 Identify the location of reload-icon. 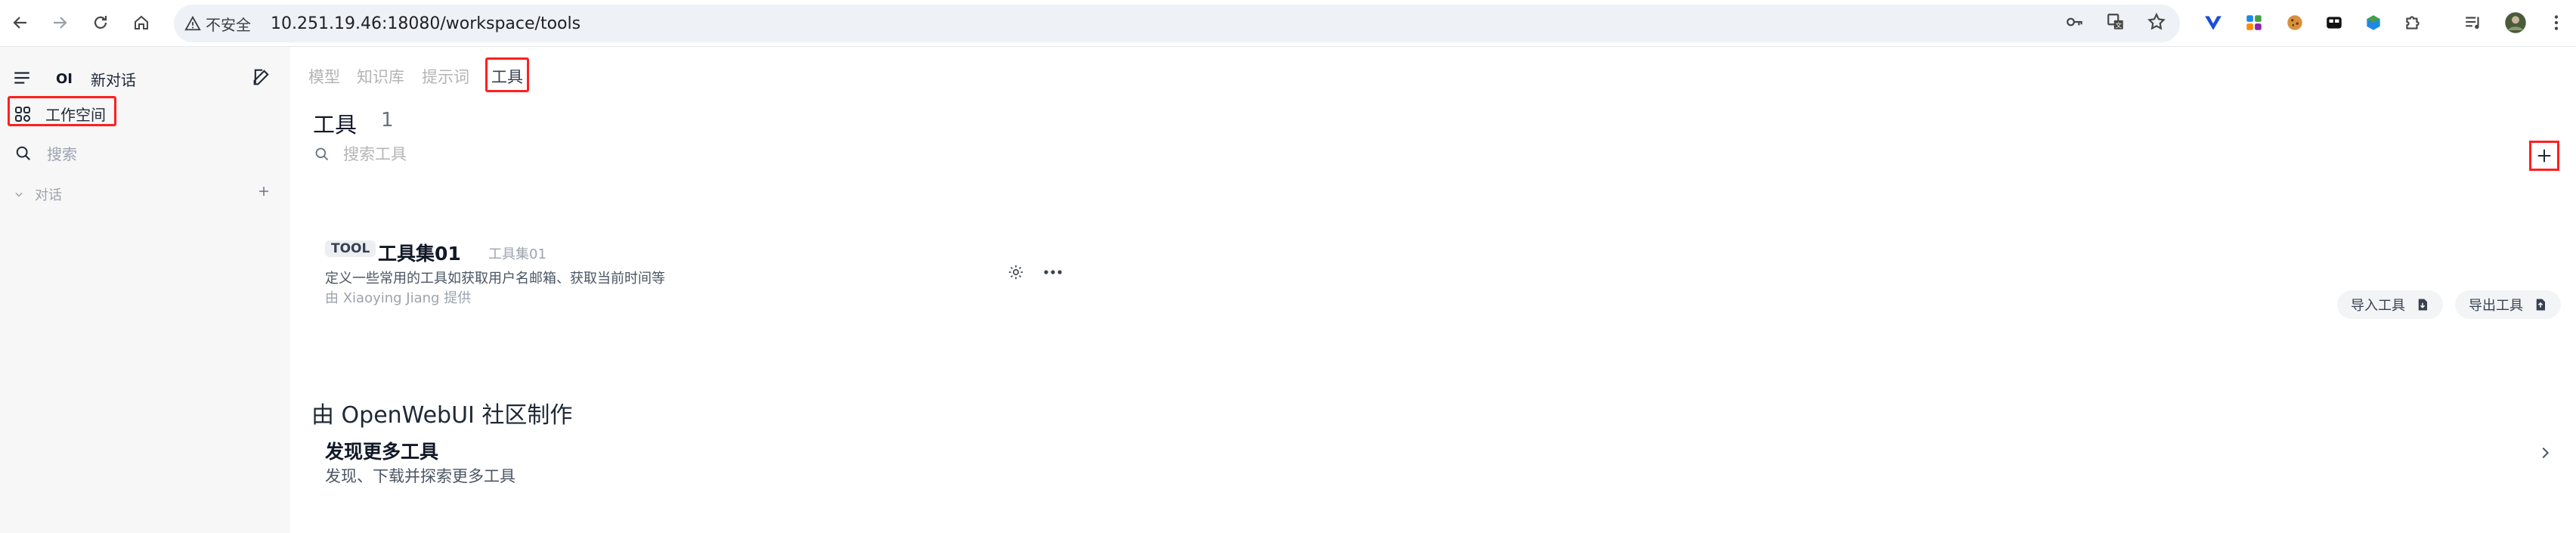
(100, 23).